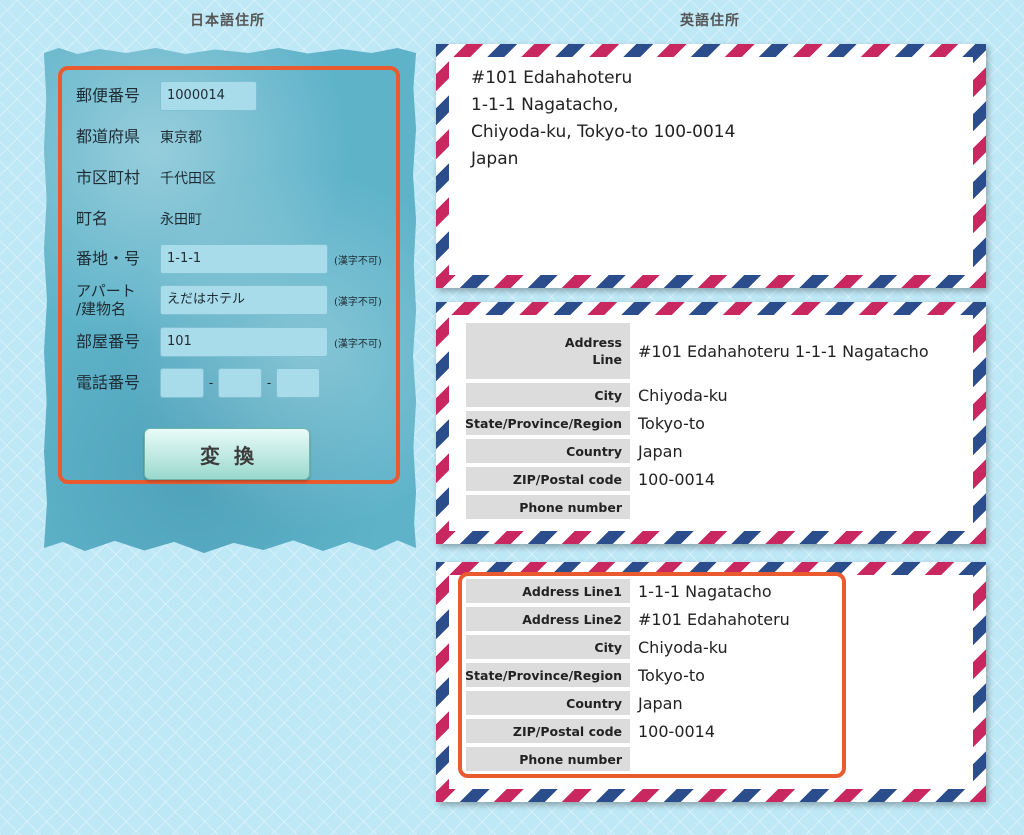 The height and width of the screenshot is (835, 1024). What do you see at coordinates (108, 177) in the screenshot?
I see `city-label: 市区町村` at bounding box center [108, 177].